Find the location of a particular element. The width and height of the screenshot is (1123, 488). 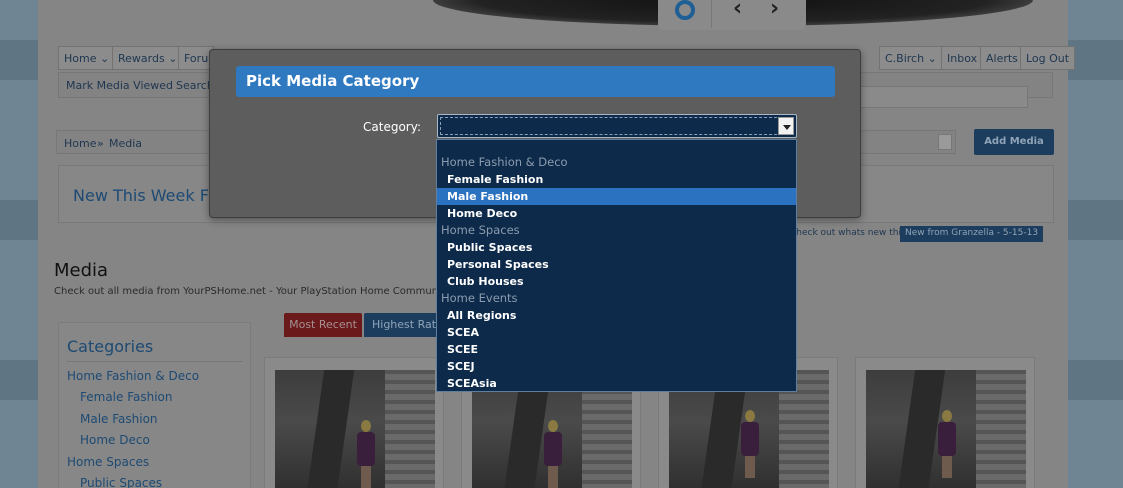

chevron-down-icon is located at coordinates (786, 126).